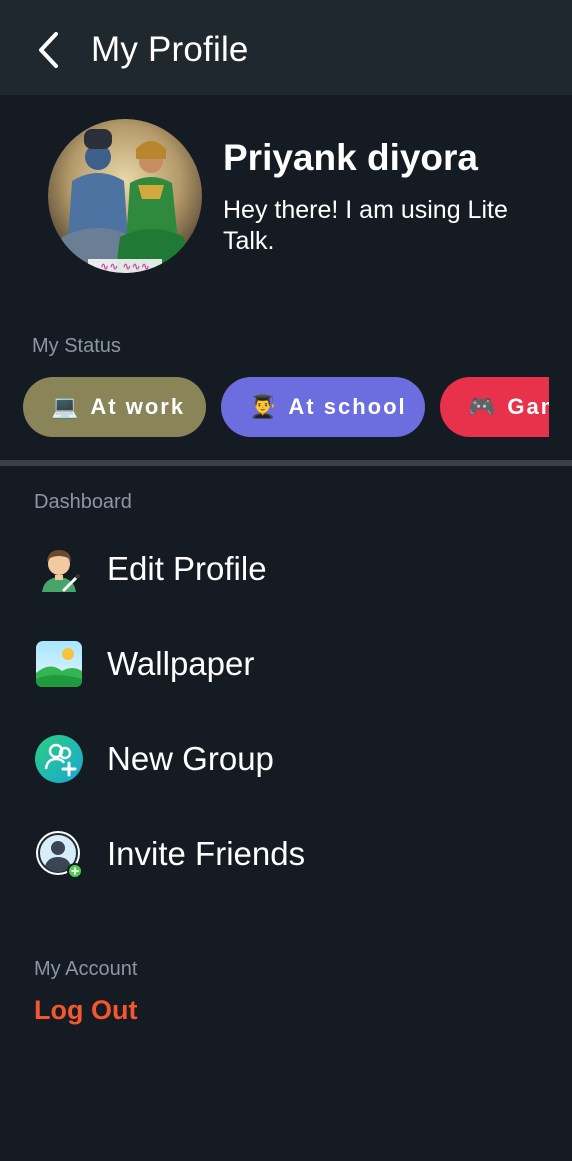 The image size is (572, 1161). What do you see at coordinates (206, 853) in the screenshot?
I see `menu-item-label: Invite Friends` at bounding box center [206, 853].